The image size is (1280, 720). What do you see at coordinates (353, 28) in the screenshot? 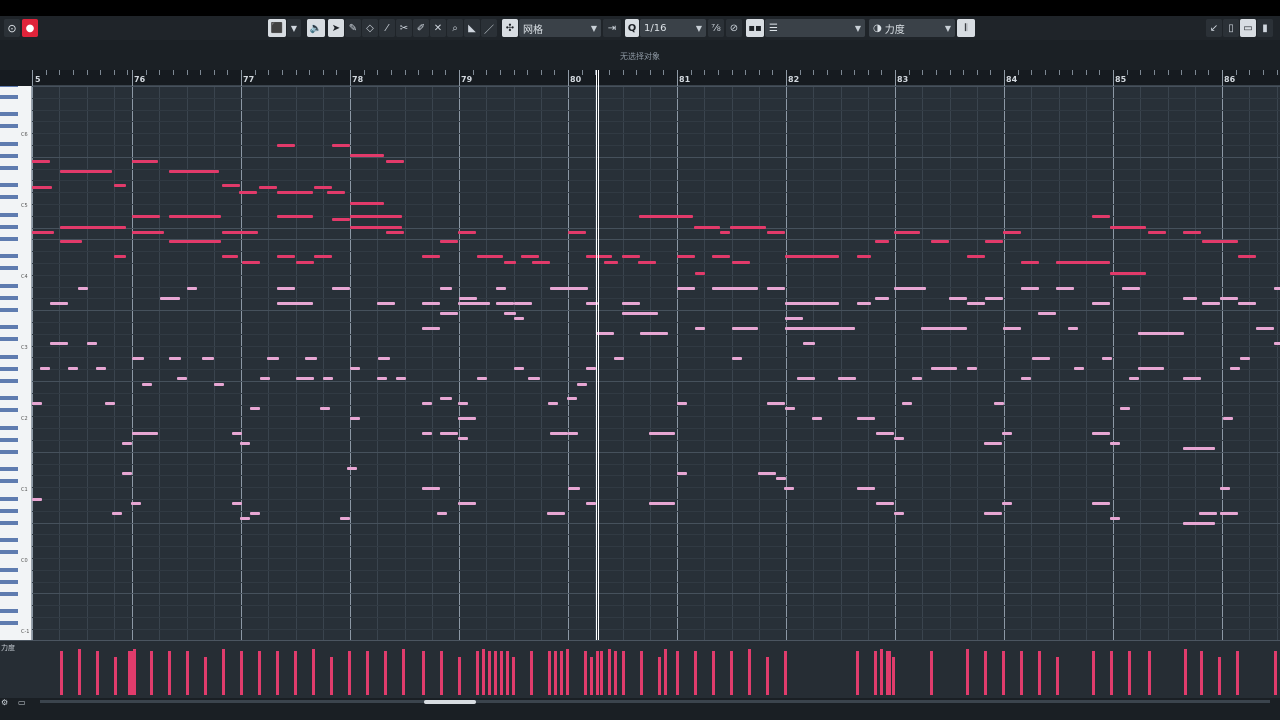
I see `pencil-tool: ✎` at bounding box center [353, 28].